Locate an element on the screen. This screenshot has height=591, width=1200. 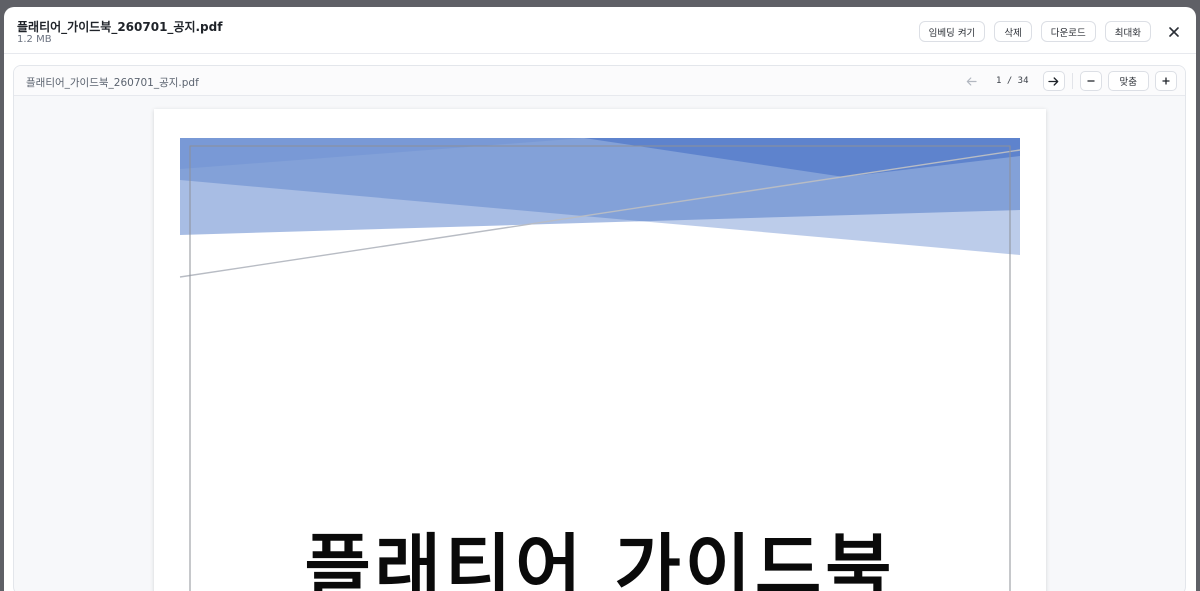
next-page-button is located at coordinates (1053, 81).